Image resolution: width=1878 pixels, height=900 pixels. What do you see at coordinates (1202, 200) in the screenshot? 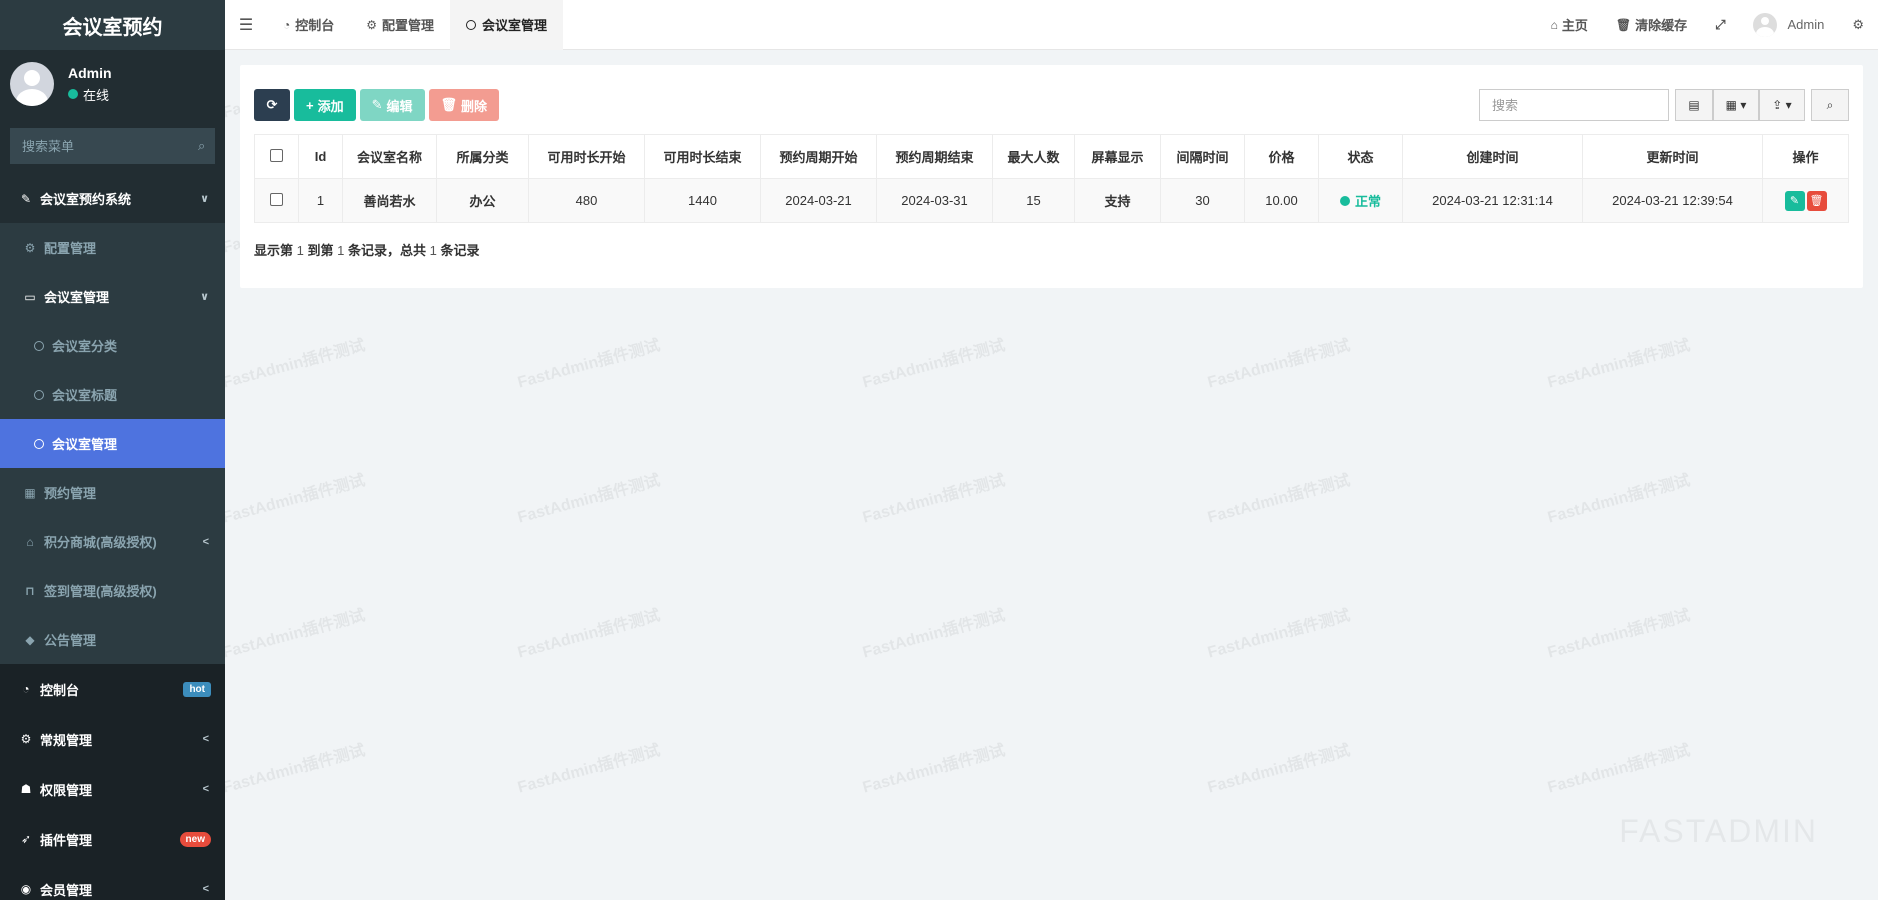
I see `cell-interval: 30` at bounding box center [1202, 200].